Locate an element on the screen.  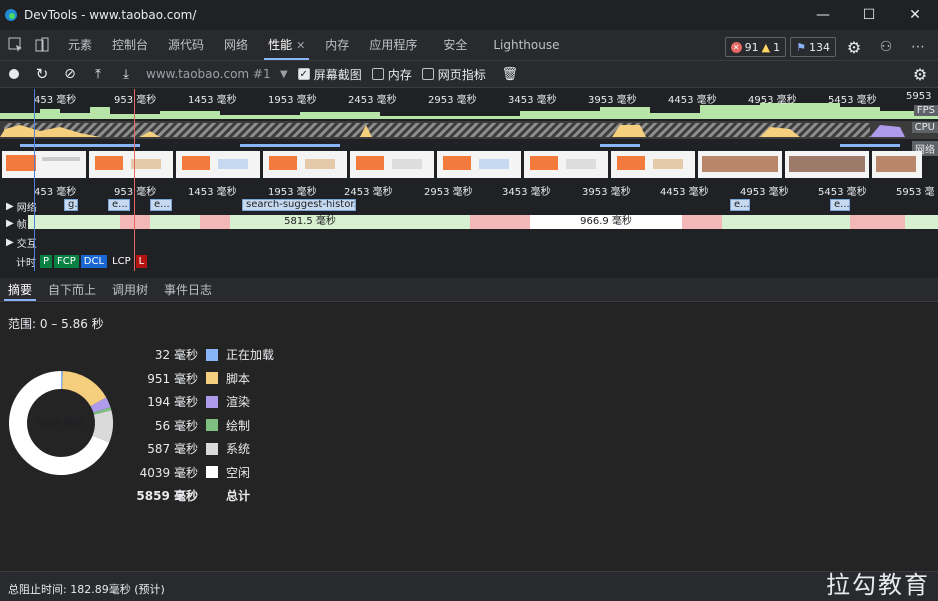
timeline-tick: 953 毫秒 is located at coordinates (135, 192).